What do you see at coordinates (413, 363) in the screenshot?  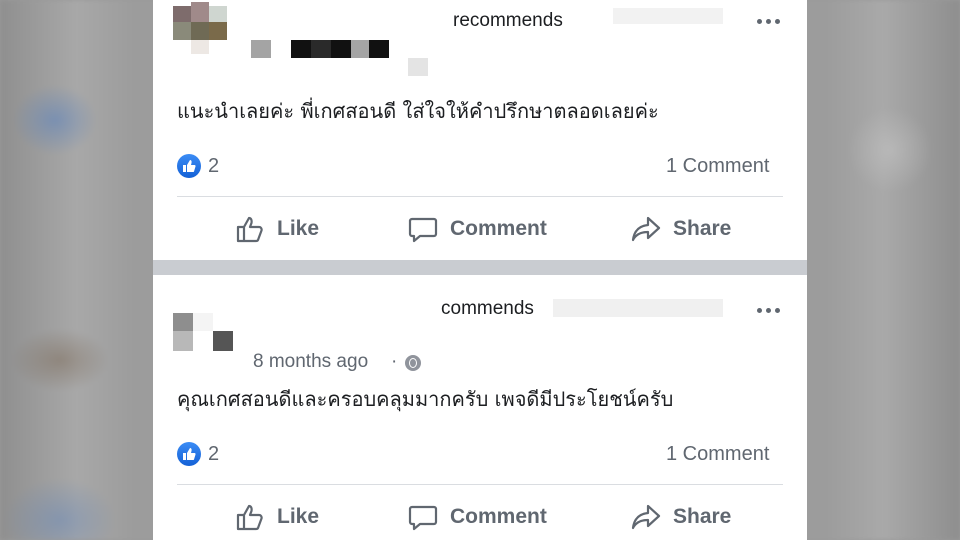 I see `globe-icon` at bounding box center [413, 363].